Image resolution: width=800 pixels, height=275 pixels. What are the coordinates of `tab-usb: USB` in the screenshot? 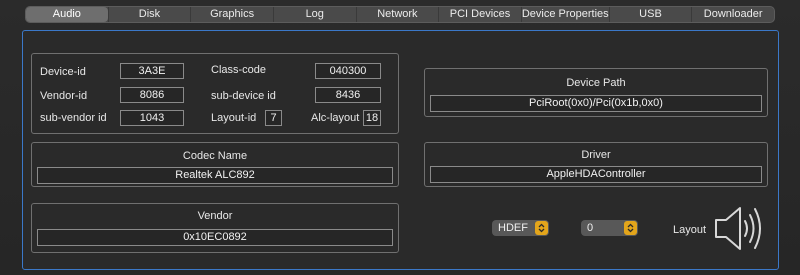 It's located at (650, 14).